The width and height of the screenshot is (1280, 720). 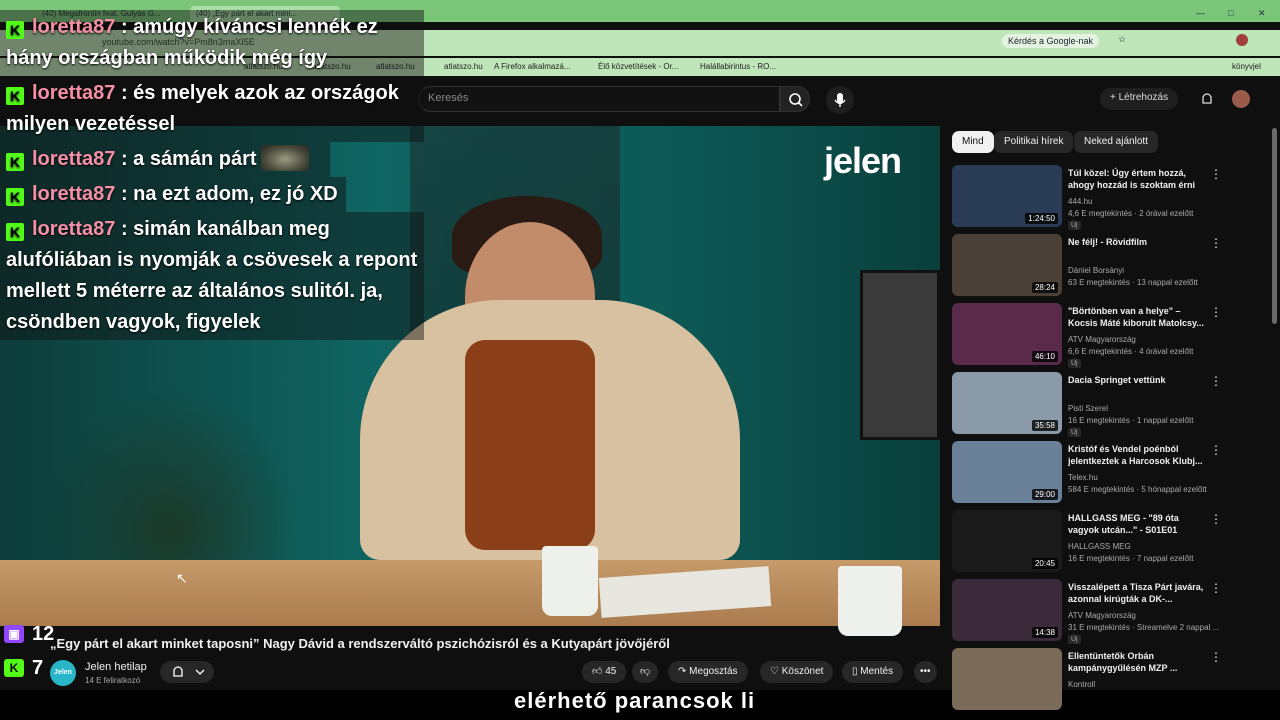 What do you see at coordinates (187, 672) in the screenshot?
I see `subscribe-bell-button` at bounding box center [187, 672].